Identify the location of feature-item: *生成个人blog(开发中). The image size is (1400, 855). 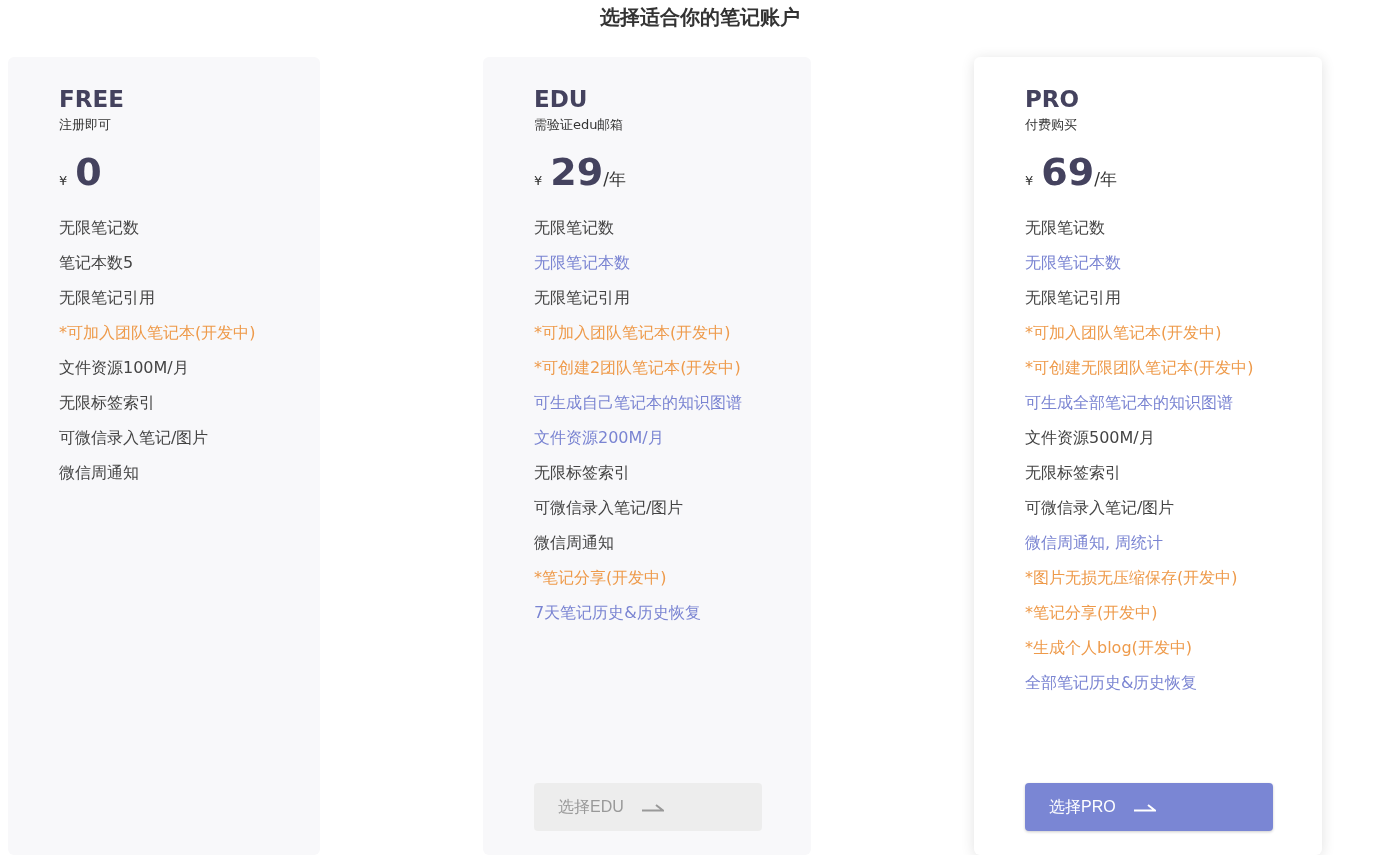
(1109, 648).